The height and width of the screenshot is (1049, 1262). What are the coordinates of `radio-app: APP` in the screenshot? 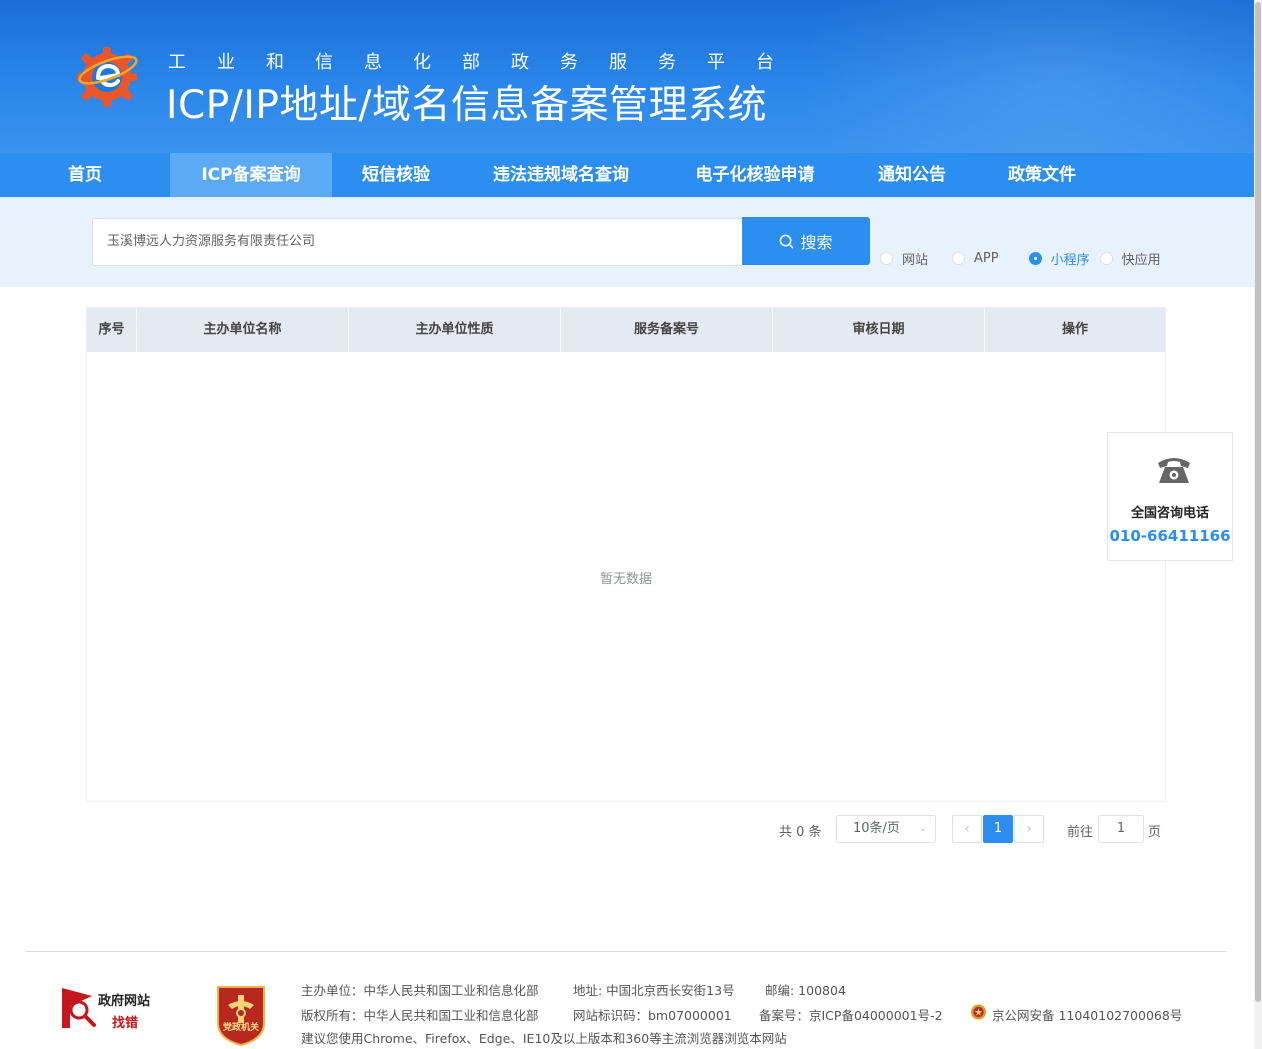 It's located at (975, 258).